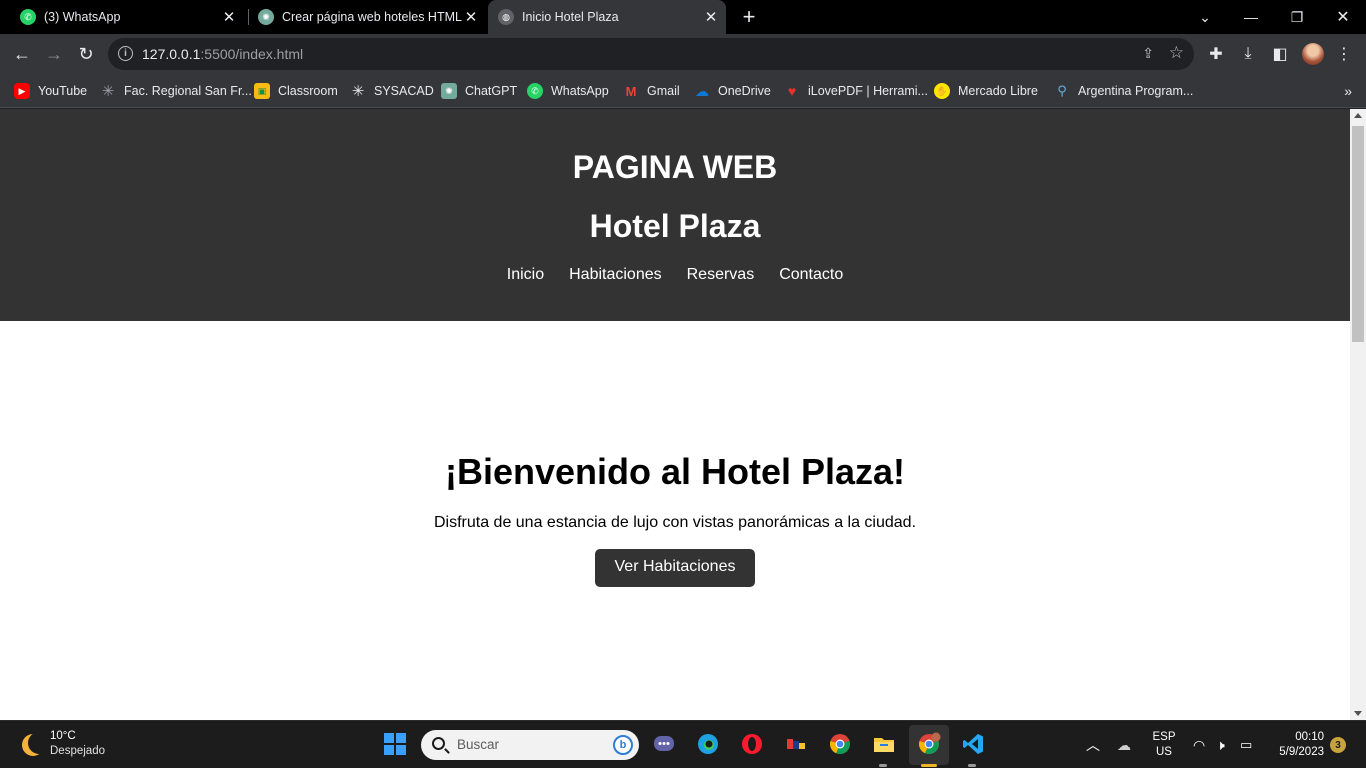  I want to click on new-tab-icon: +, so click(749, 16).